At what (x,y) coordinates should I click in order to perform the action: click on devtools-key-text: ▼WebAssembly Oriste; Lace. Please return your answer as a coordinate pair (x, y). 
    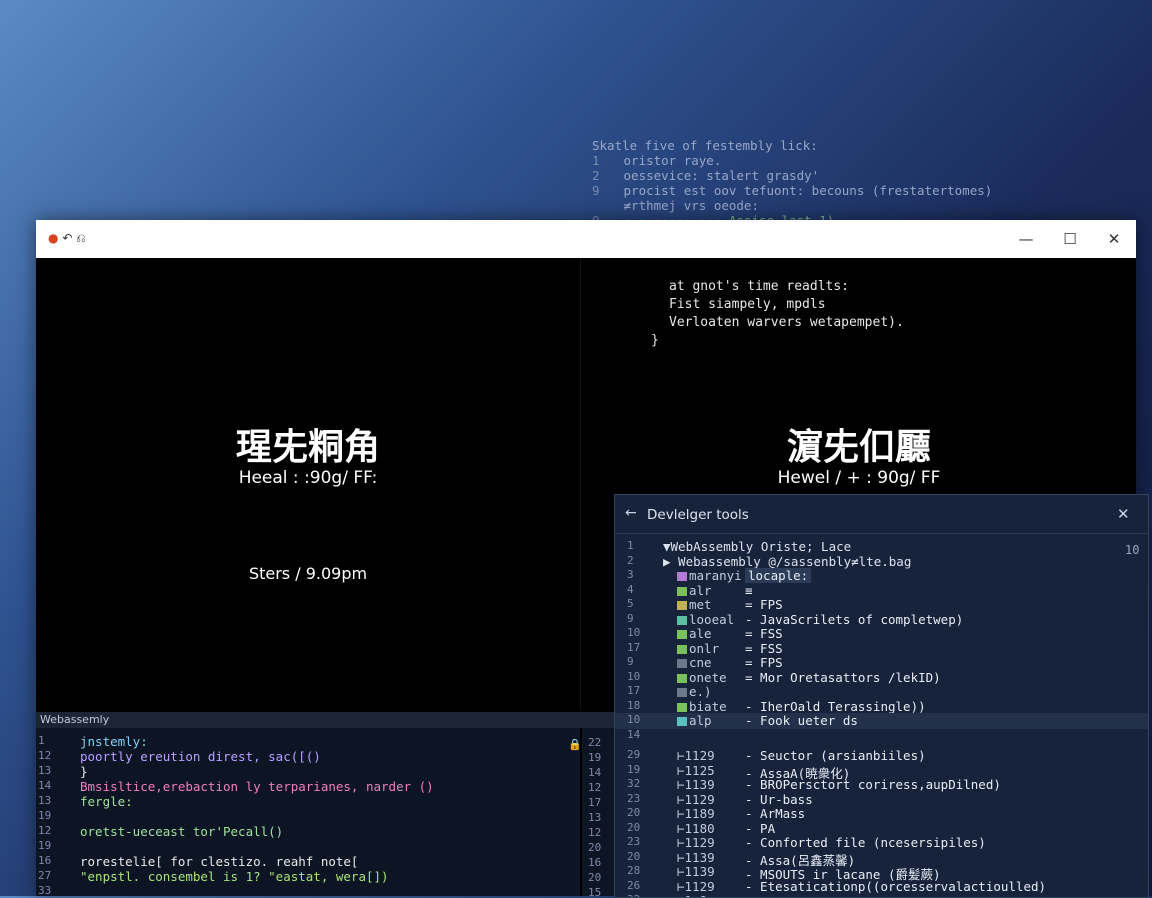
    Looking at the image, I should click on (757, 546).